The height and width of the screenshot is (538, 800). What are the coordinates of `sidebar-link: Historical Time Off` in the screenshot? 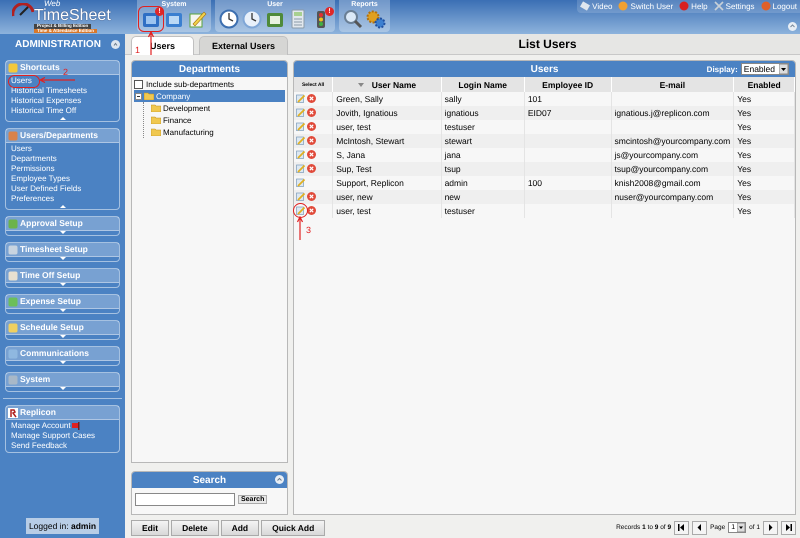 It's located at (43, 111).